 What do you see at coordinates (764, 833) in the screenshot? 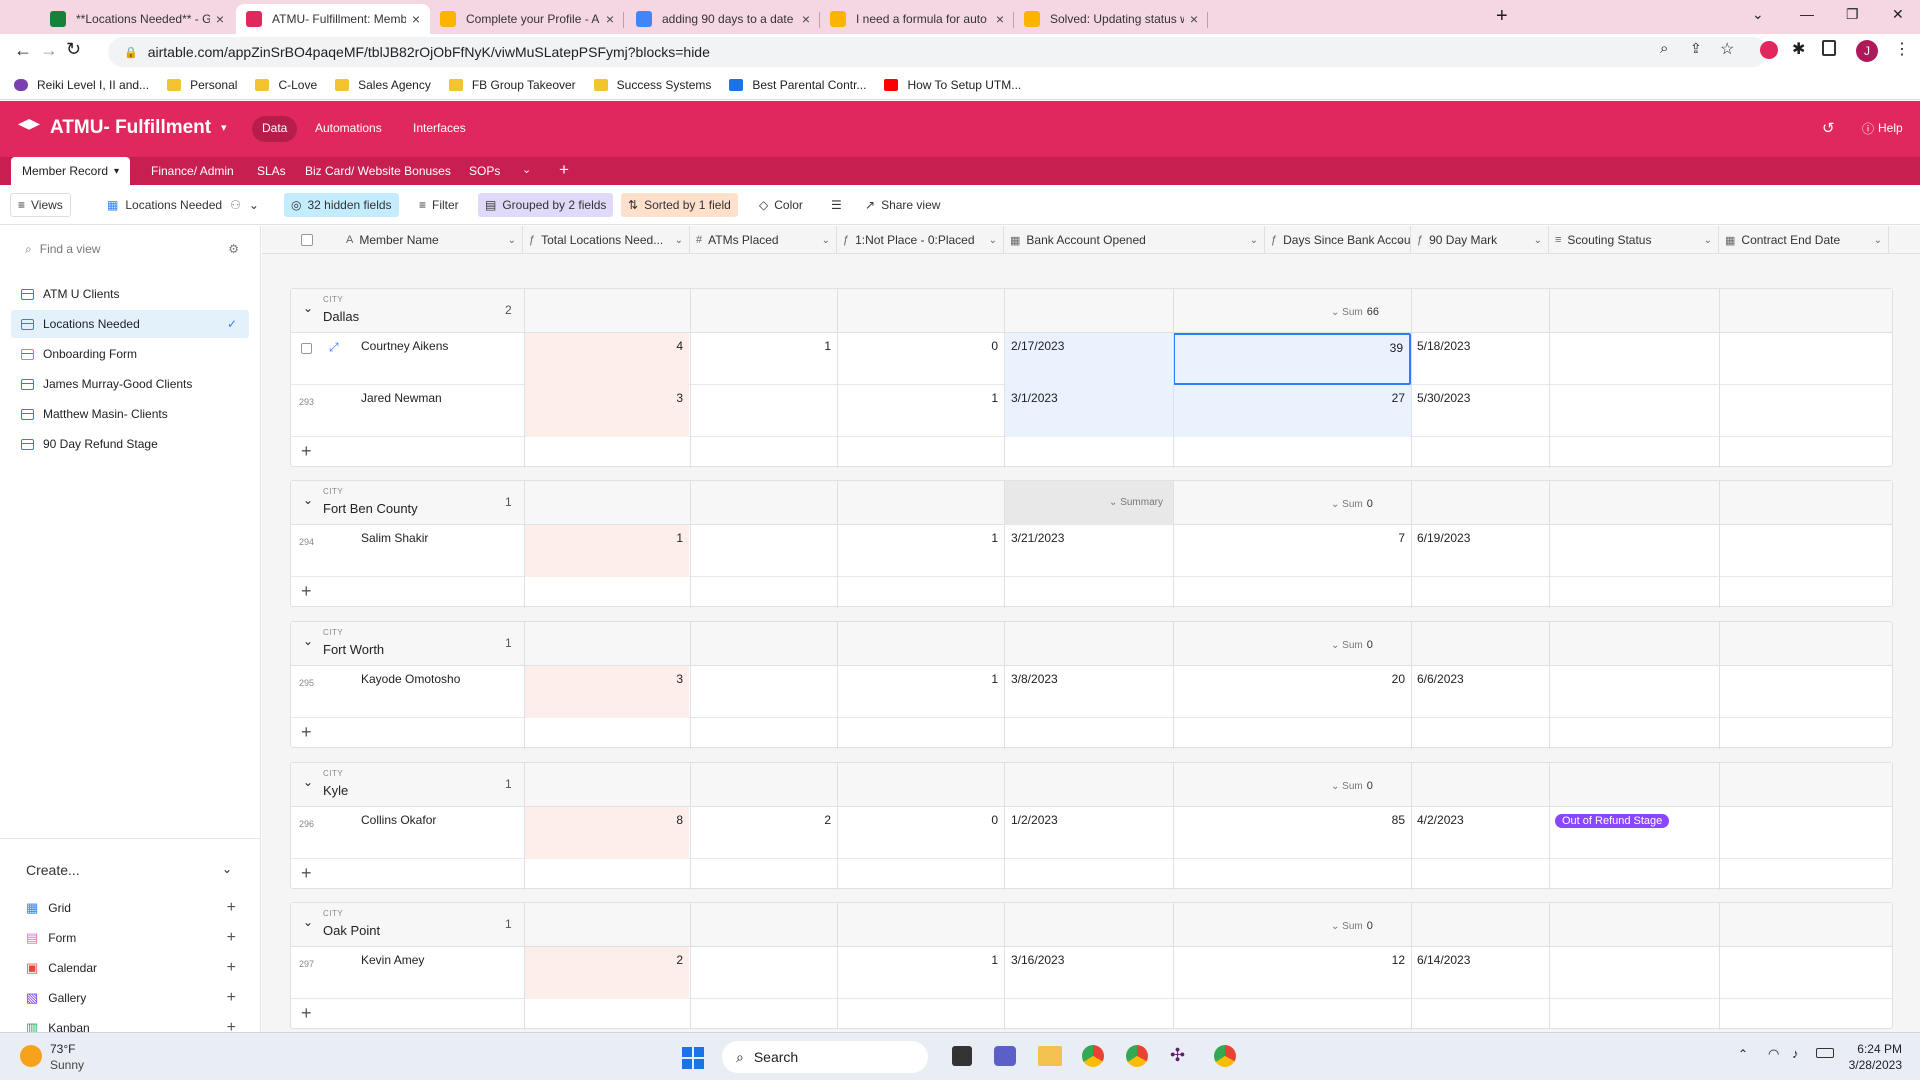
I see `atms-placed-cell: 2` at bounding box center [764, 833].